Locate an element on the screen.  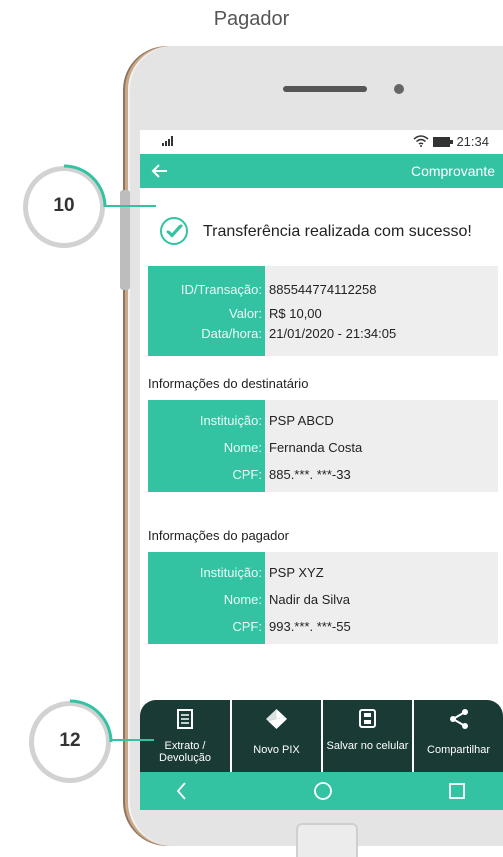
app-bar: Comprovante is located at coordinates (321, 171).